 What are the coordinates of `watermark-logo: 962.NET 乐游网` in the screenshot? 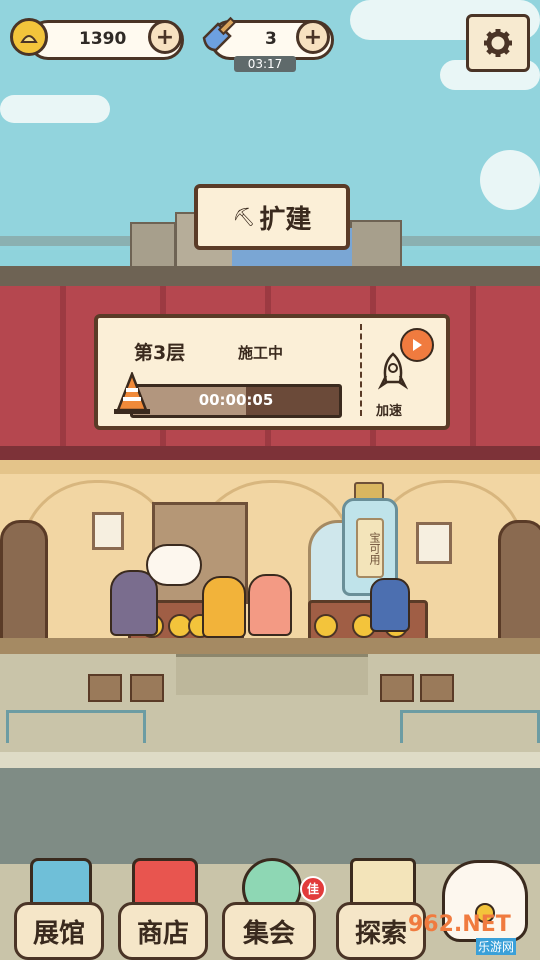 It's located at (468, 934).